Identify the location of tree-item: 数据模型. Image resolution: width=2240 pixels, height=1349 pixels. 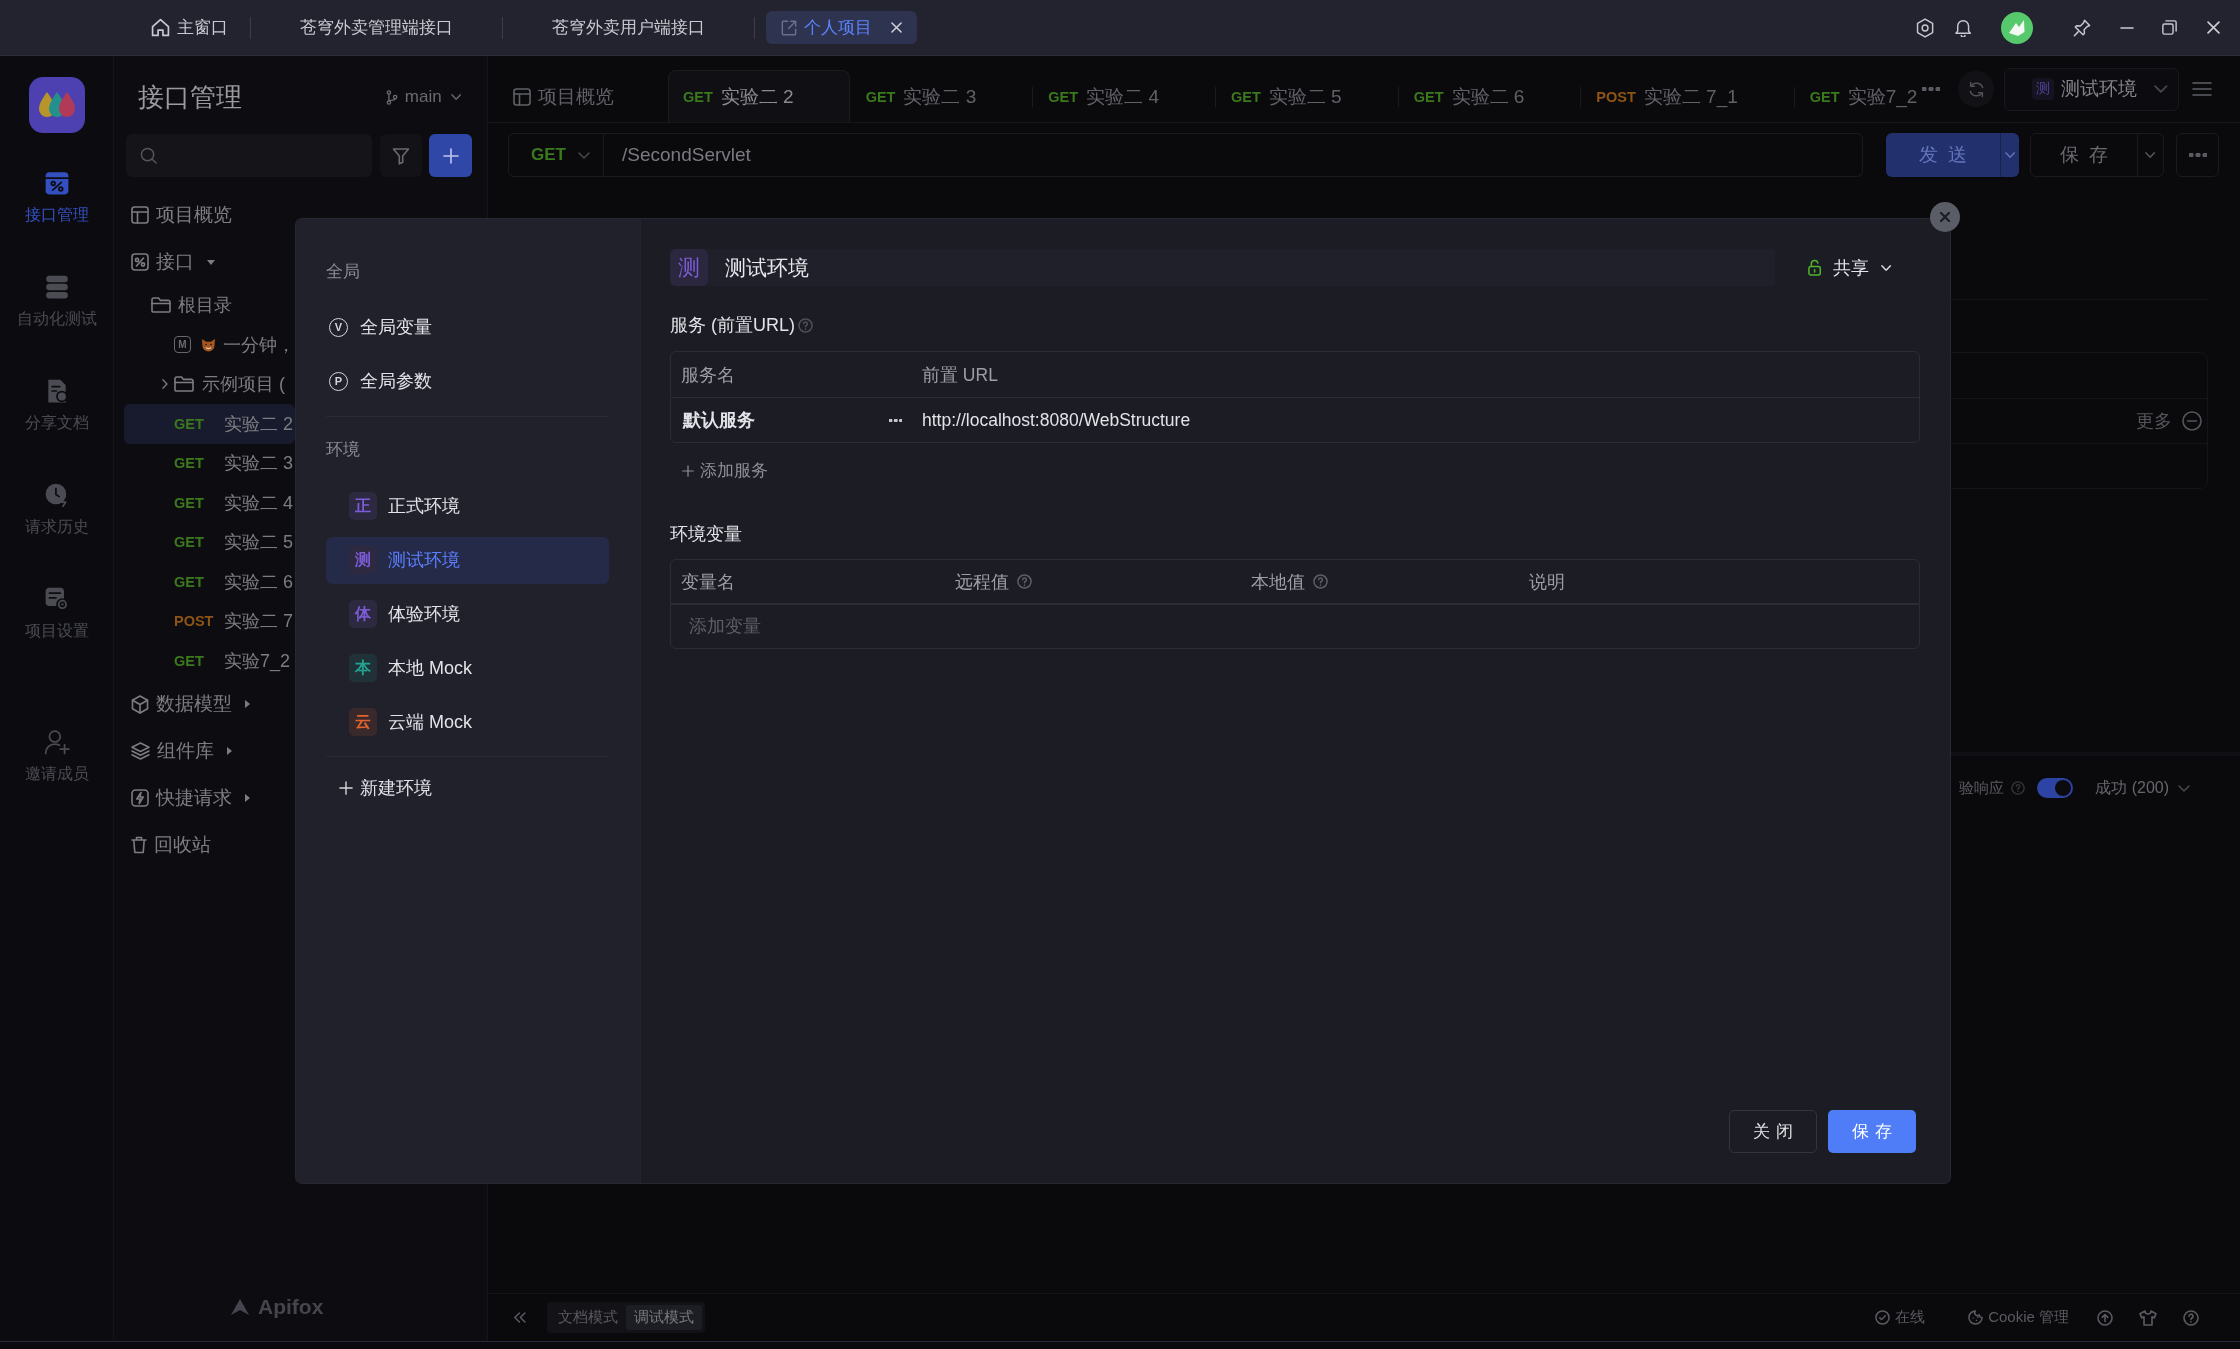
(209, 704).